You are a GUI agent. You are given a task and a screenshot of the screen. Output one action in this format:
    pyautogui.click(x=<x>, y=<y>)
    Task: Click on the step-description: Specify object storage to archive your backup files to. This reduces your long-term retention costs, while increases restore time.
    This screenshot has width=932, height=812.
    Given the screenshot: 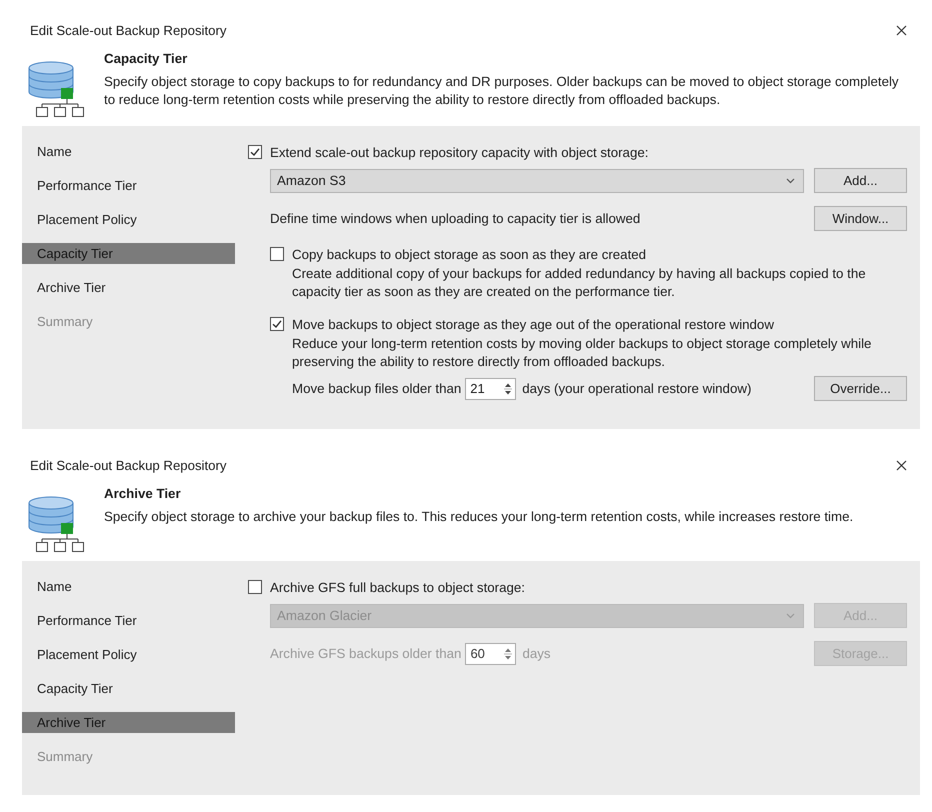 What is the action you would take?
    pyautogui.click(x=479, y=517)
    